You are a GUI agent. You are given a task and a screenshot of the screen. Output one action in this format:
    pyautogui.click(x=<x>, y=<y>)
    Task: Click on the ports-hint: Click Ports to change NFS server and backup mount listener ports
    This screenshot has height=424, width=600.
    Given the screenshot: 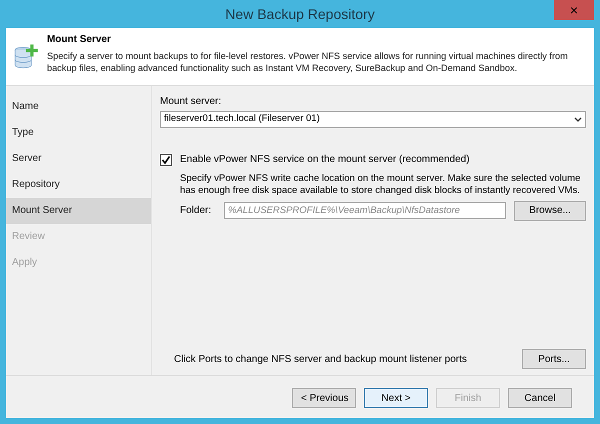 What is the action you would take?
    pyautogui.click(x=320, y=359)
    